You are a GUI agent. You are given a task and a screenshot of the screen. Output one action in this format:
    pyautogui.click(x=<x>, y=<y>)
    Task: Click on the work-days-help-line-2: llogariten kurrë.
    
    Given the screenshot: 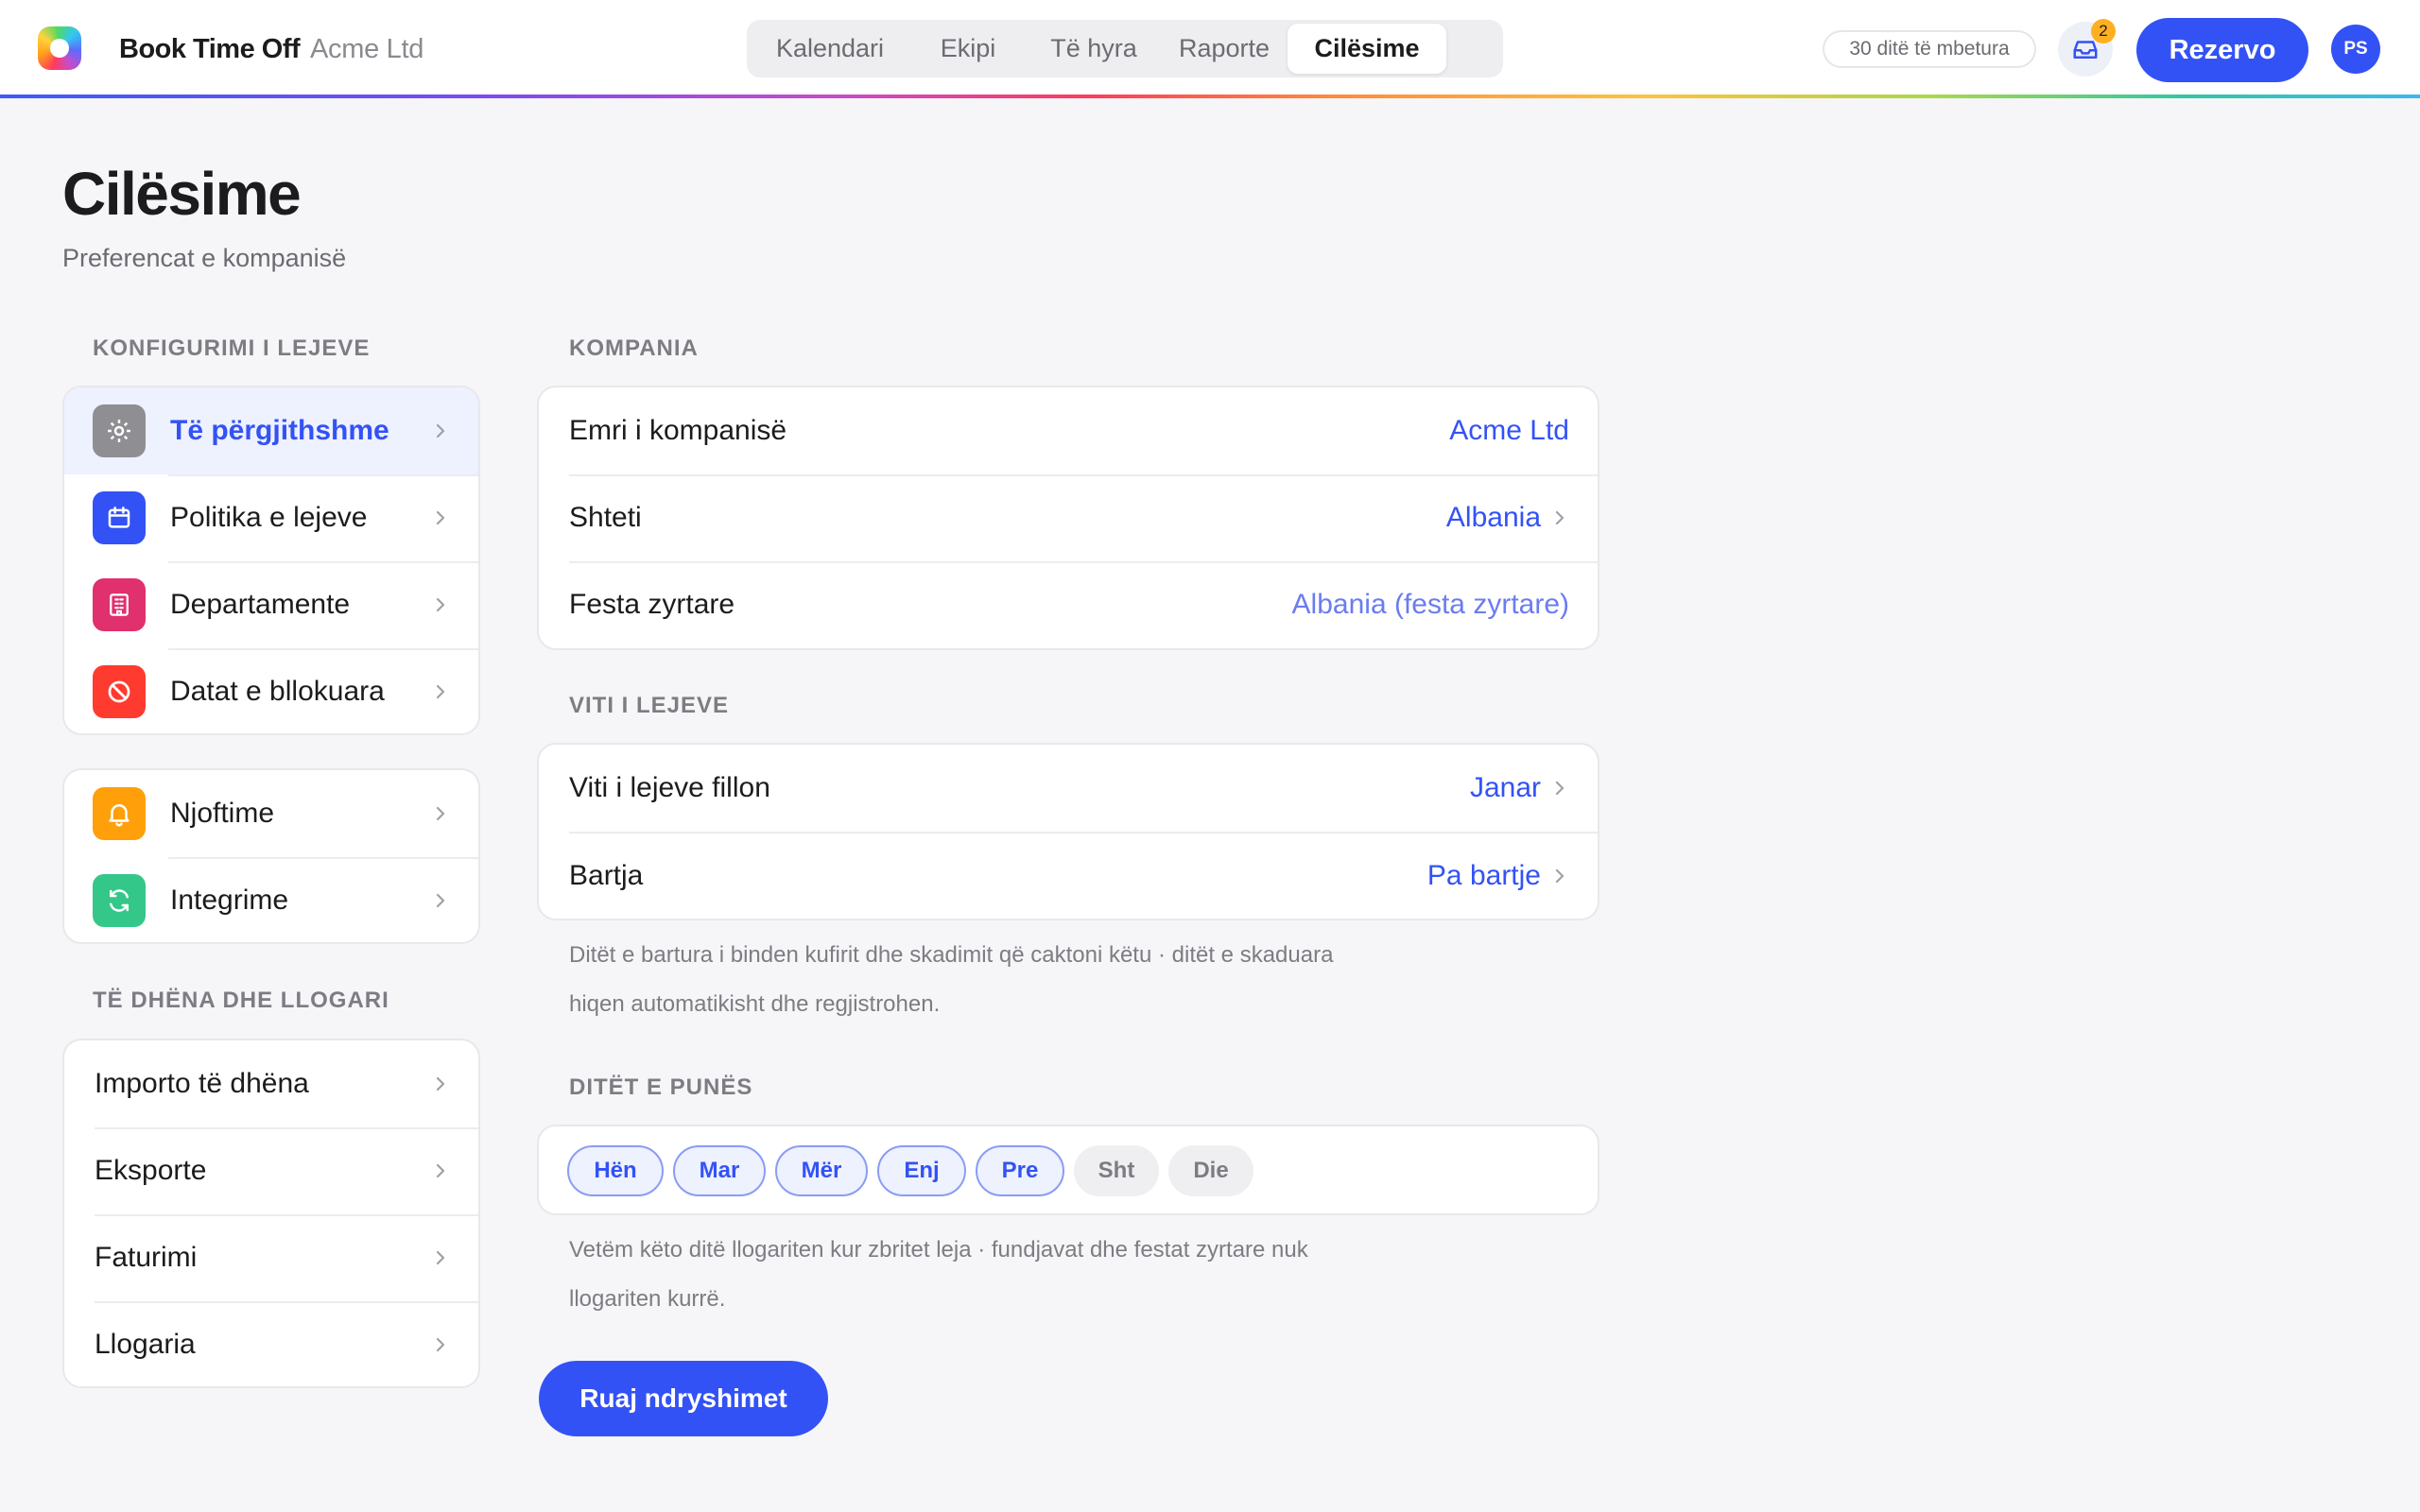 What is the action you would take?
    pyautogui.click(x=647, y=1299)
    